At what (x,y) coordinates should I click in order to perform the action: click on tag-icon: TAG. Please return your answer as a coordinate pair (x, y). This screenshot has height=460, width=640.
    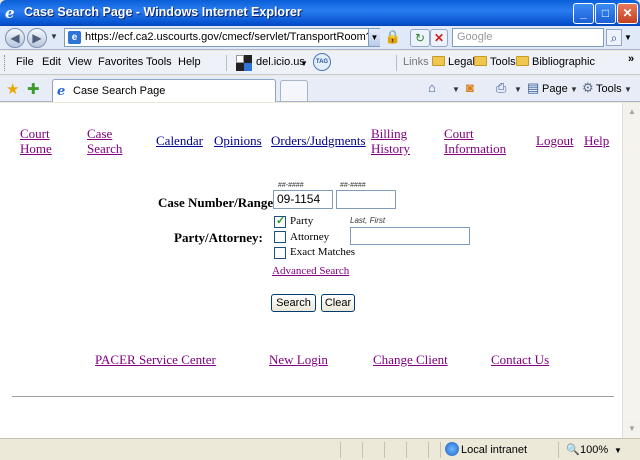
    Looking at the image, I should click on (322, 62).